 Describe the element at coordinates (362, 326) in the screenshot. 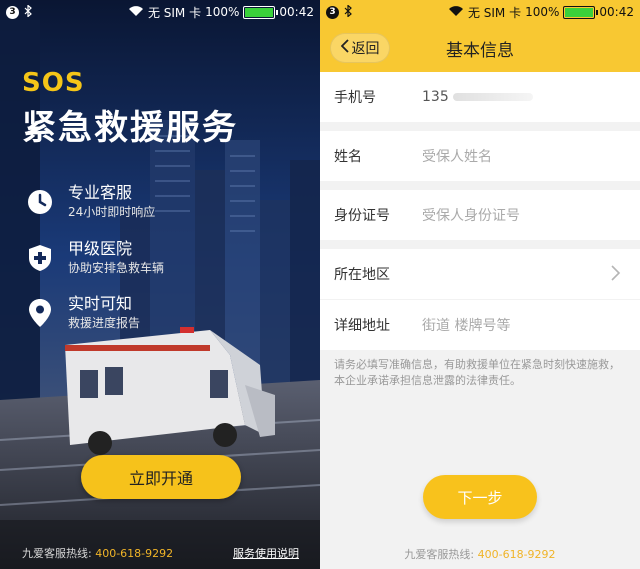

I see `address-label: 详细地址` at that location.